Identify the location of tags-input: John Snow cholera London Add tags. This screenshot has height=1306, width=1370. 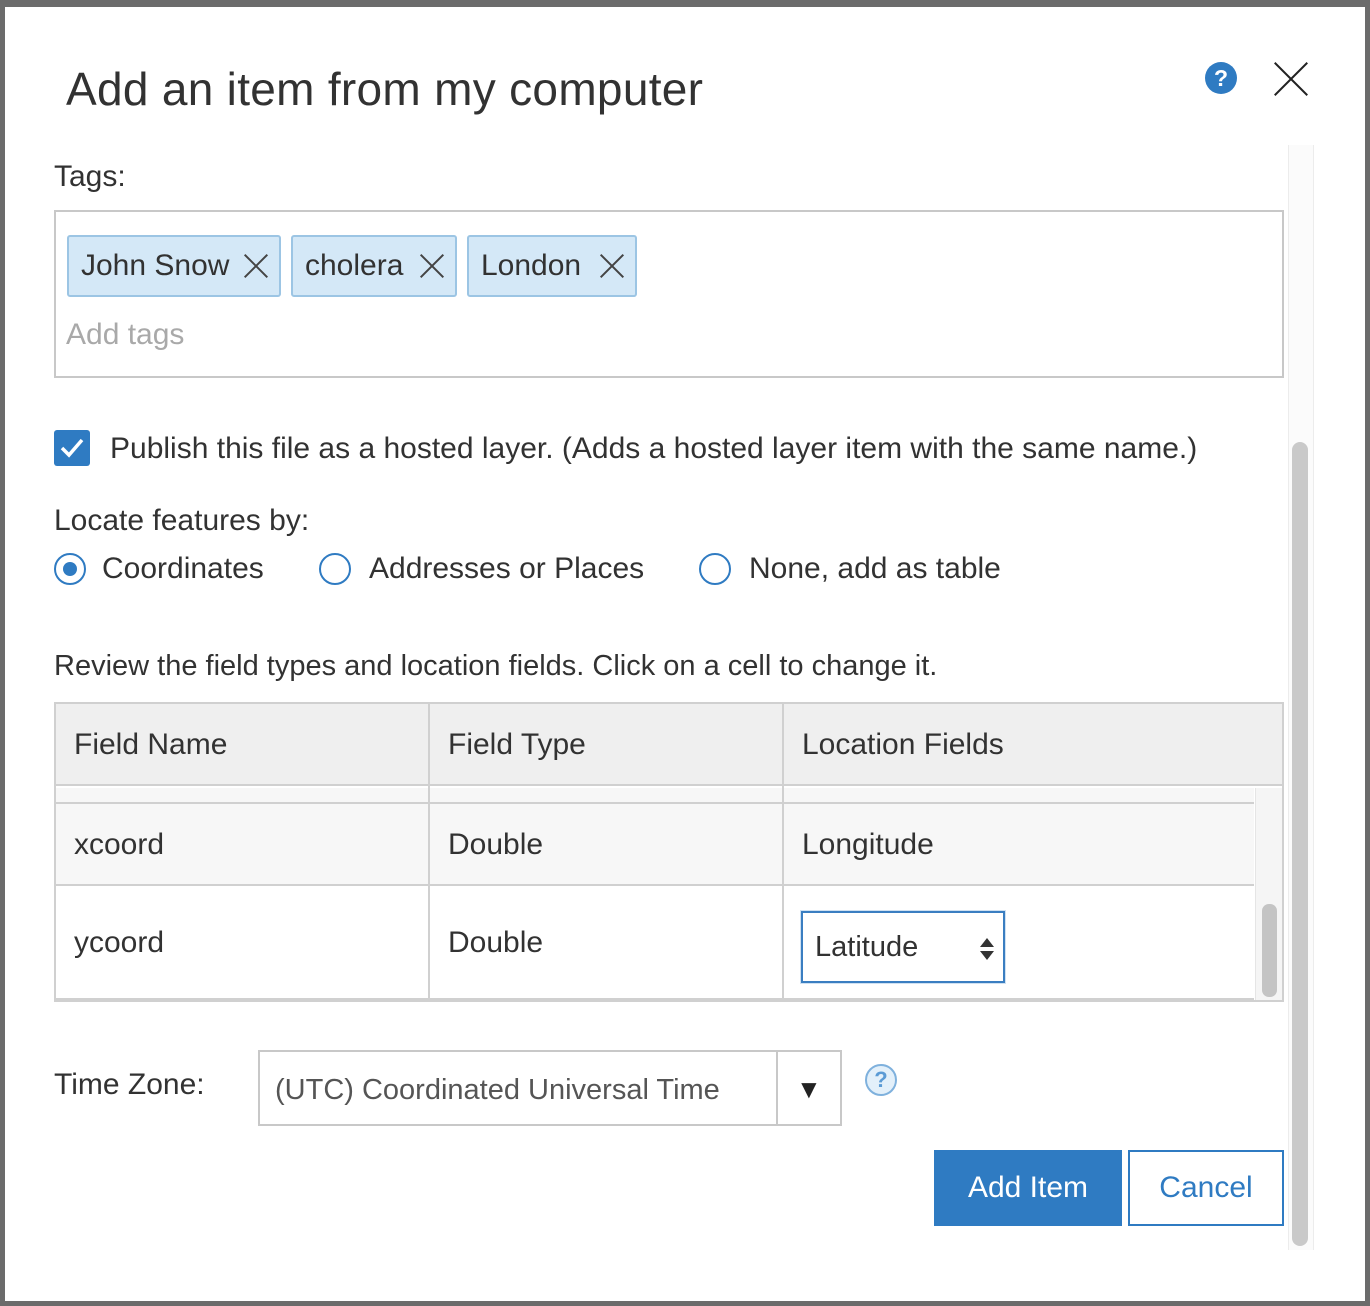
(669, 294).